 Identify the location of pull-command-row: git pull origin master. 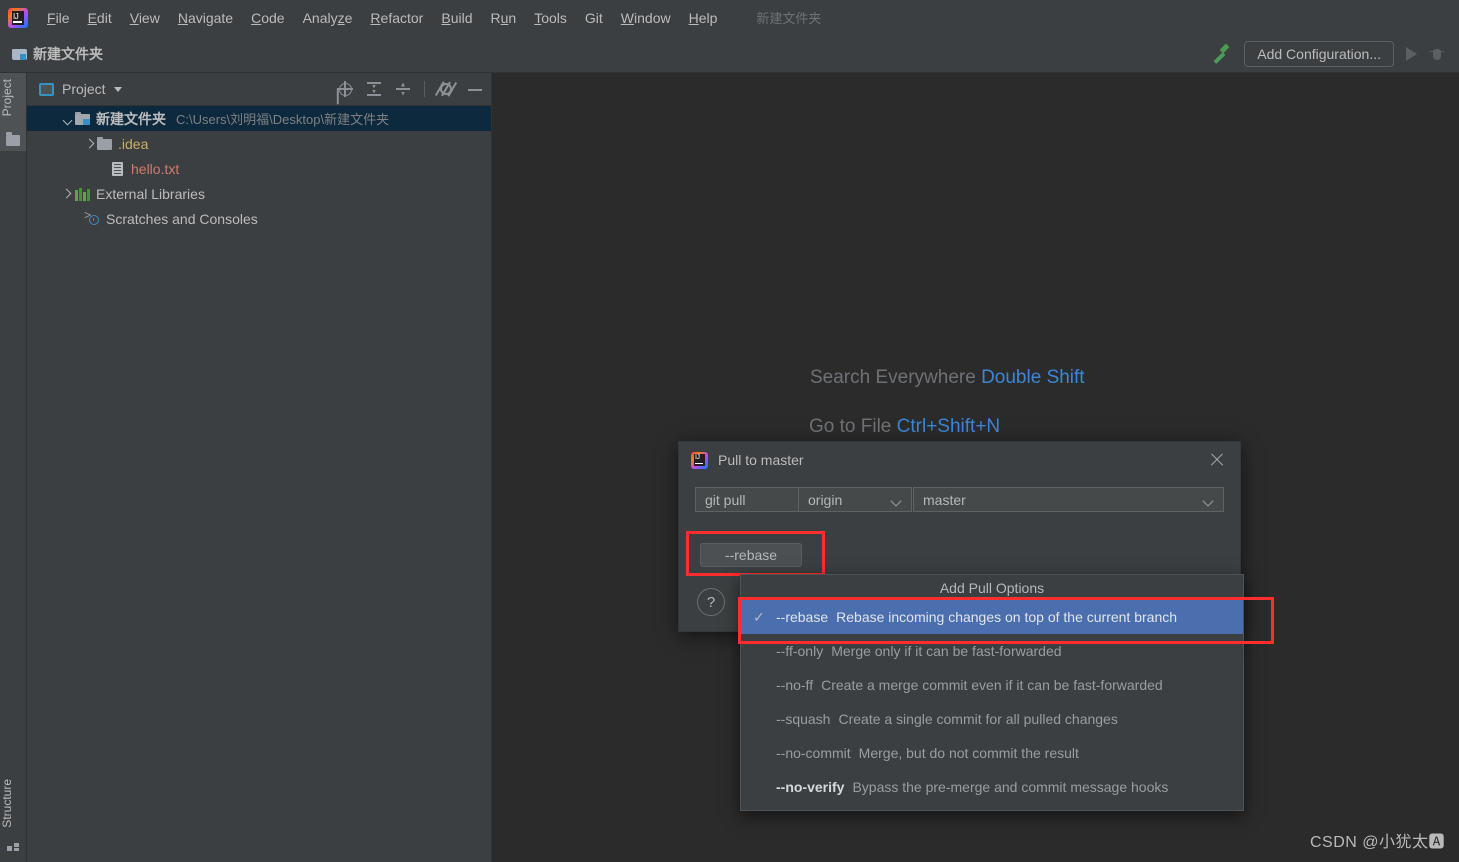
(959, 499).